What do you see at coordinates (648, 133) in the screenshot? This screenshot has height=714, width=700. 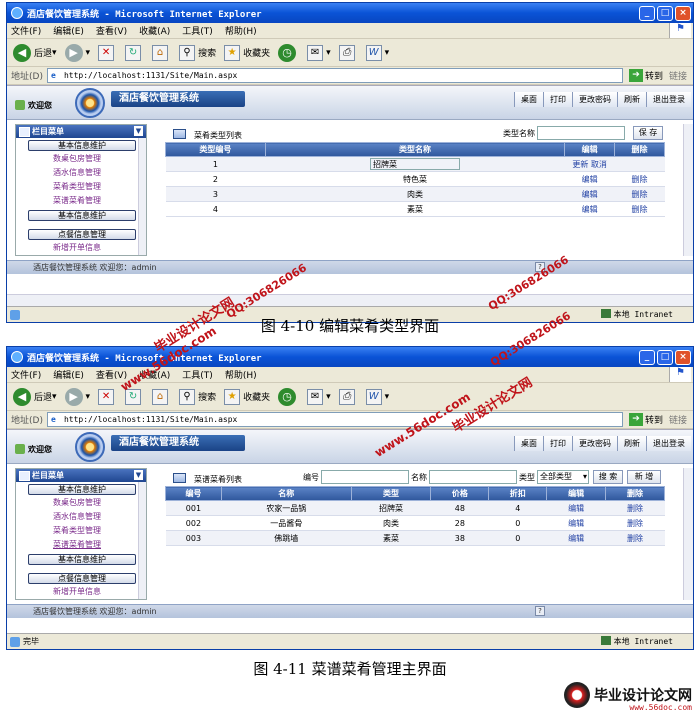 I see `save-button: 保 存` at bounding box center [648, 133].